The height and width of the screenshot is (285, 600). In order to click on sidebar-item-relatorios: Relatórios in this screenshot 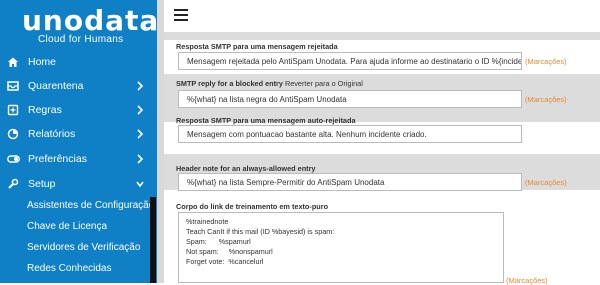, I will do `click(78, 134)`.